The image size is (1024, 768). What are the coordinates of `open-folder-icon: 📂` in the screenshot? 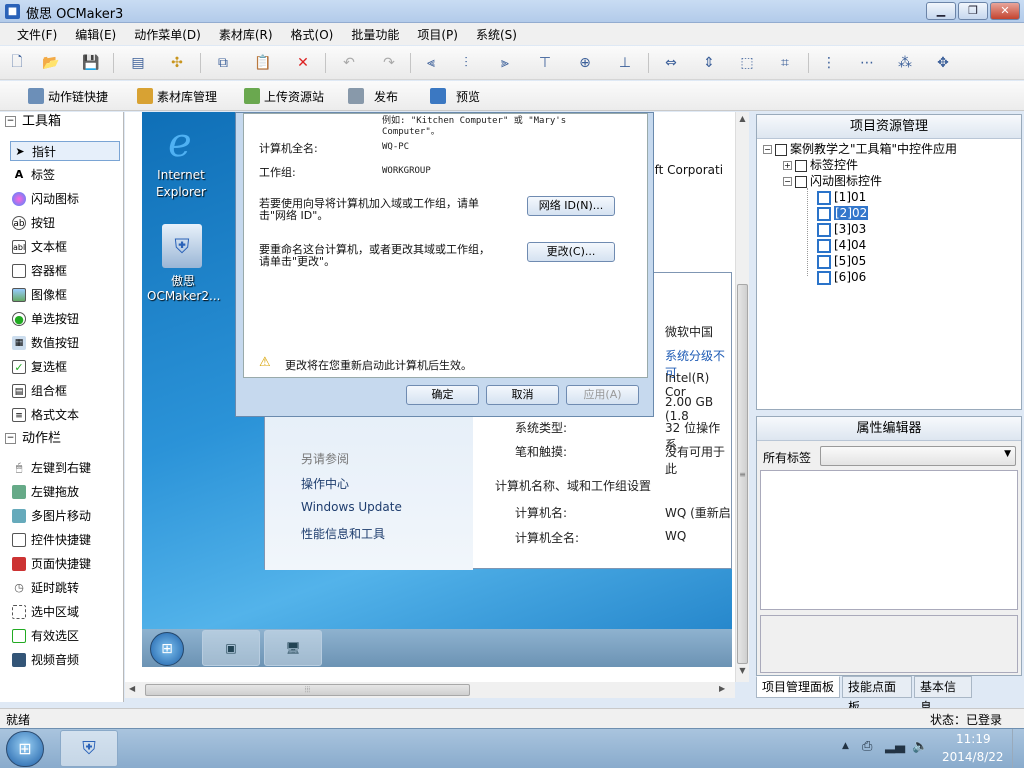 It's located at (51, 63).